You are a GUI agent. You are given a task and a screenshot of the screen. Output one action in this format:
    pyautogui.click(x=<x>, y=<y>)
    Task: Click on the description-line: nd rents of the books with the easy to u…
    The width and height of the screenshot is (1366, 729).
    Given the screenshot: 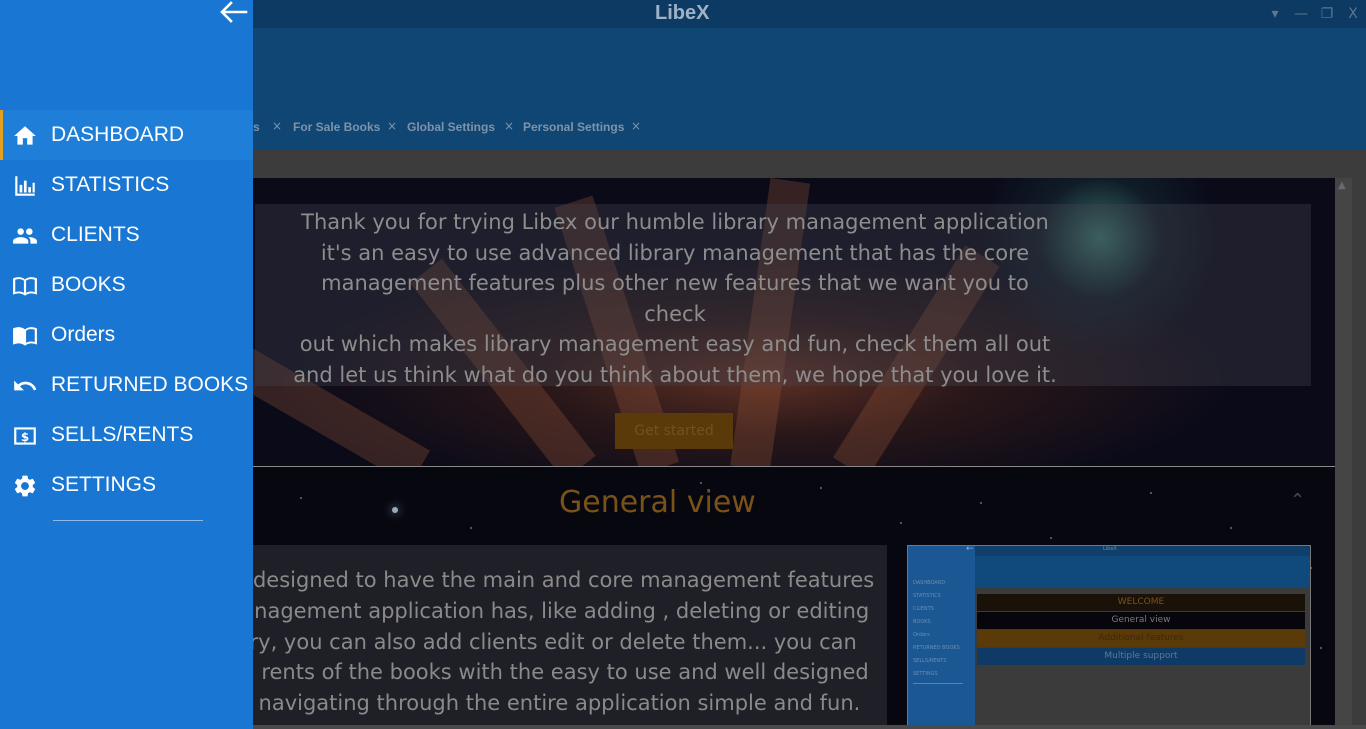 What is the action you would take?
    pyautogui.click(x=548, y=672)
    